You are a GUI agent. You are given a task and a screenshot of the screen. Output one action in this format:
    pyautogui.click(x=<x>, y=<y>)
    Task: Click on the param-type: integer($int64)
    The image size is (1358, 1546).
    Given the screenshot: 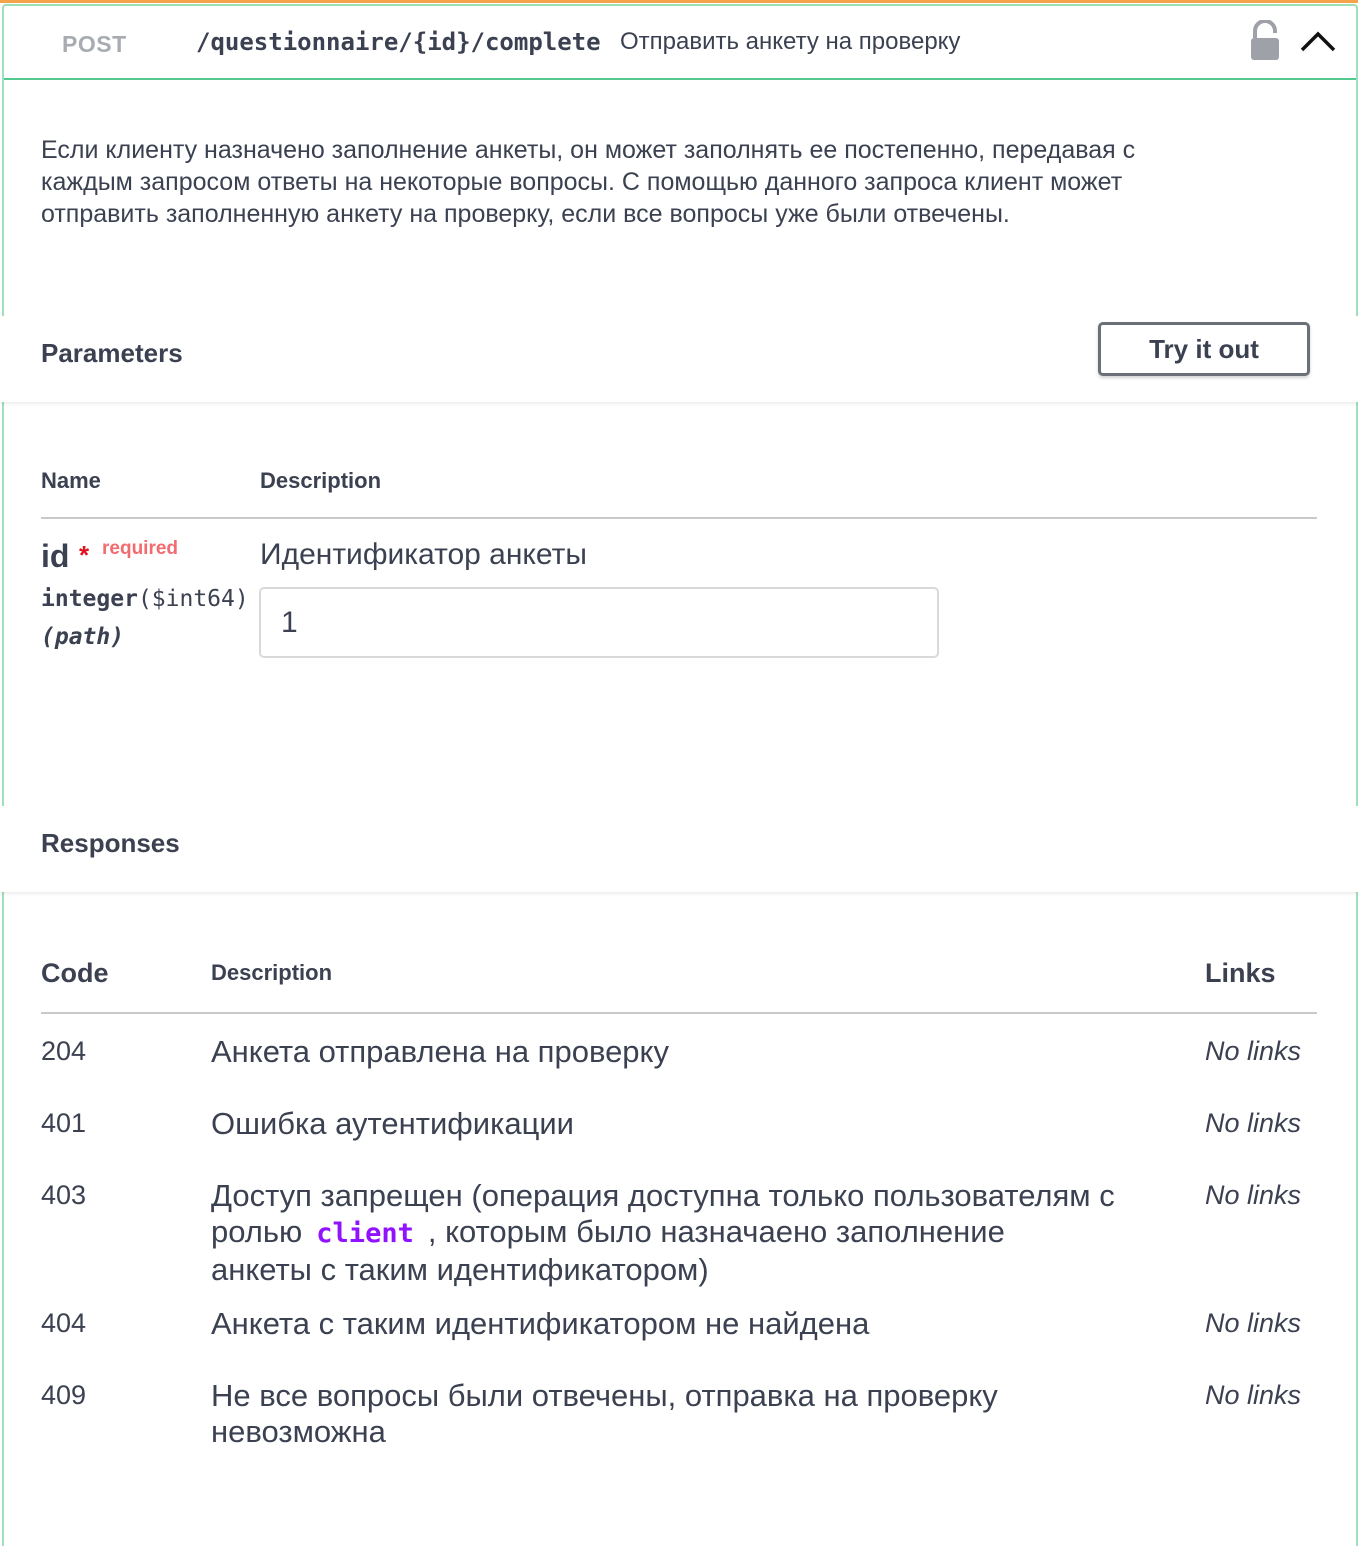 What is the action you would take?
    pyautogui.click(x=145, y=599)
    